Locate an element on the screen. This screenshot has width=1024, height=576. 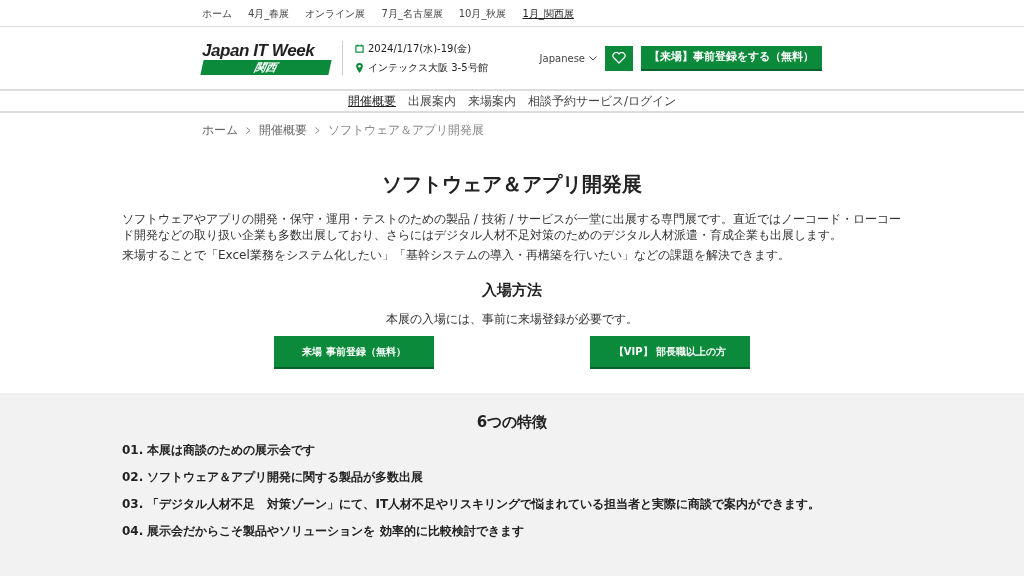
section-heading: 入場方法 is located at coordinates (512, 290).